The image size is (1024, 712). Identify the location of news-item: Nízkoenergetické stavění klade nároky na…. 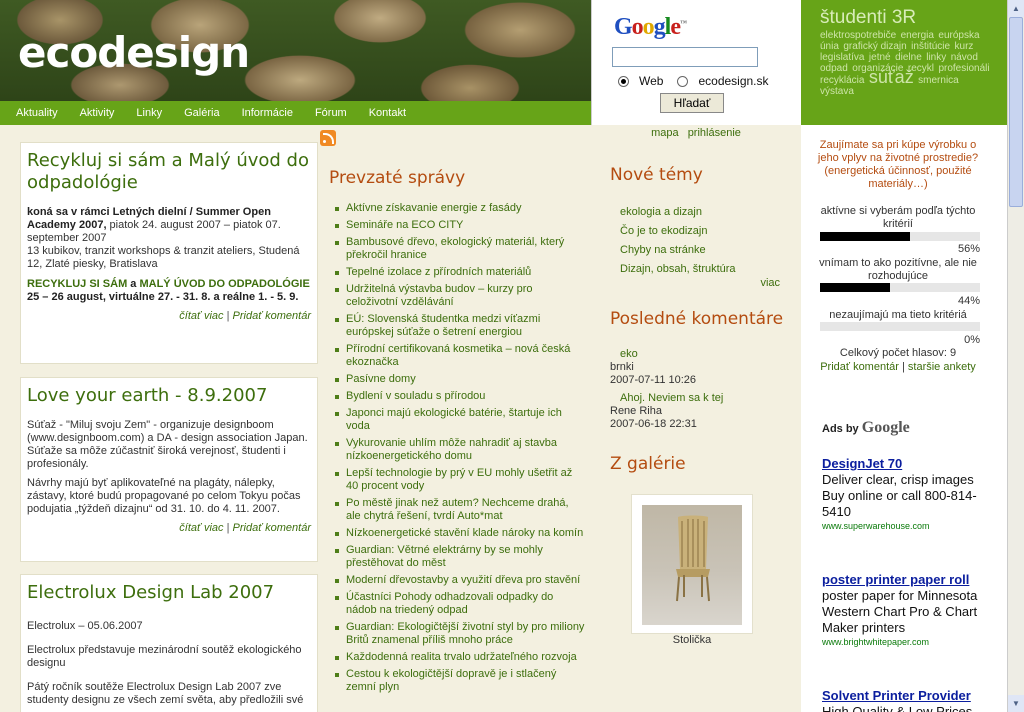
(459, 533).